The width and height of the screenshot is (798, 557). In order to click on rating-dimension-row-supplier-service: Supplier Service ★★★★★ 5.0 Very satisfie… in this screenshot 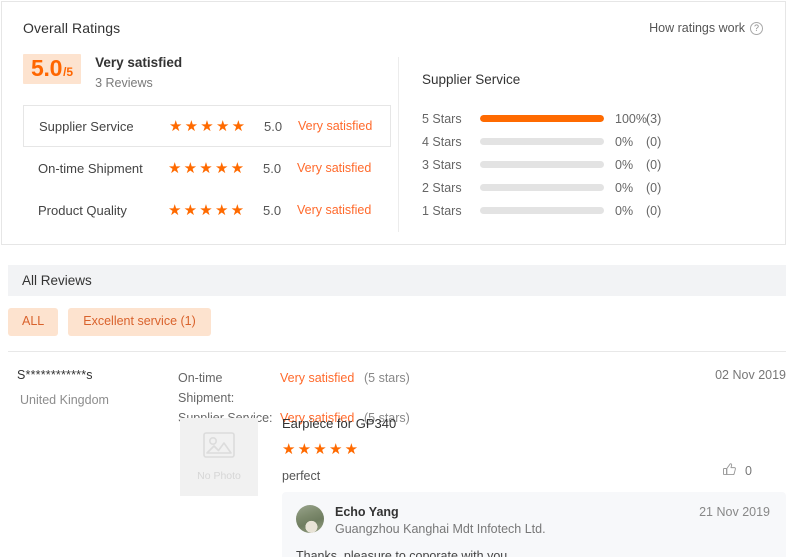, I will do `click(207, 126)`.